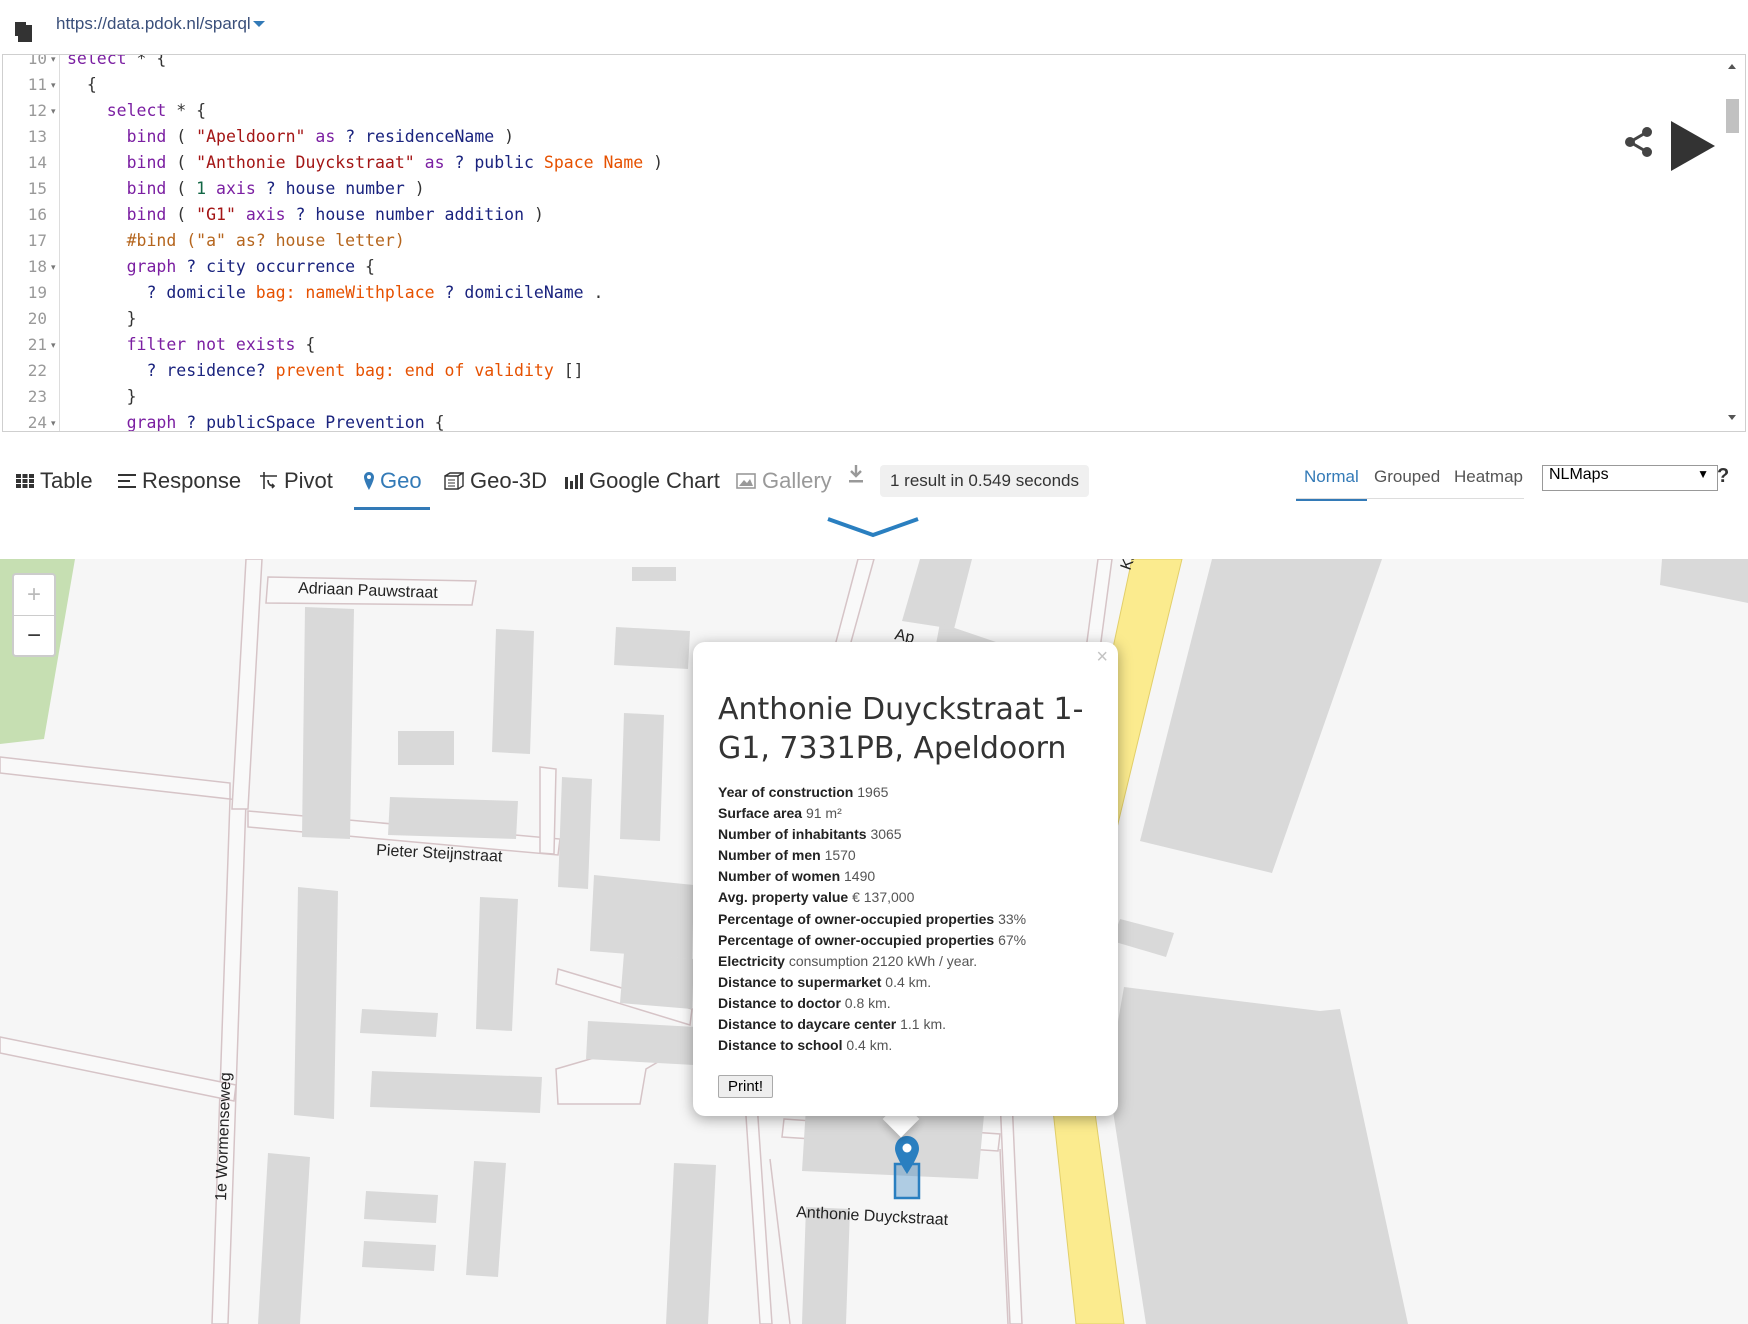 This screenshot has height=1324, width=1748. I want to click on help-icon: ?, so click(1723, 476).